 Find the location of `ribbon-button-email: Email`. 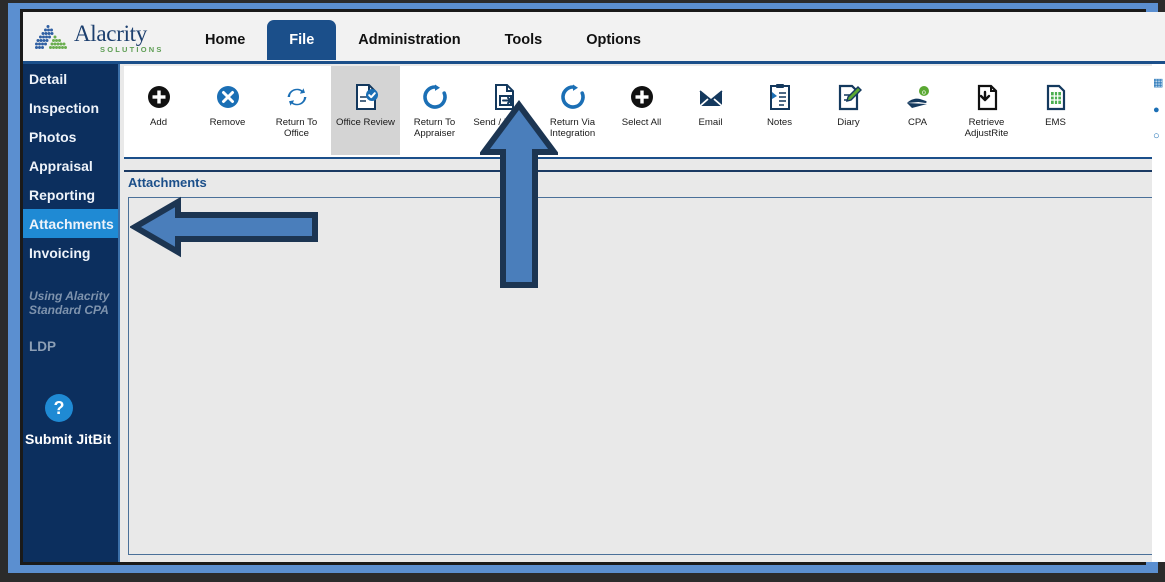

ribbon-button-email: Email is located at coordinates (710, 110).